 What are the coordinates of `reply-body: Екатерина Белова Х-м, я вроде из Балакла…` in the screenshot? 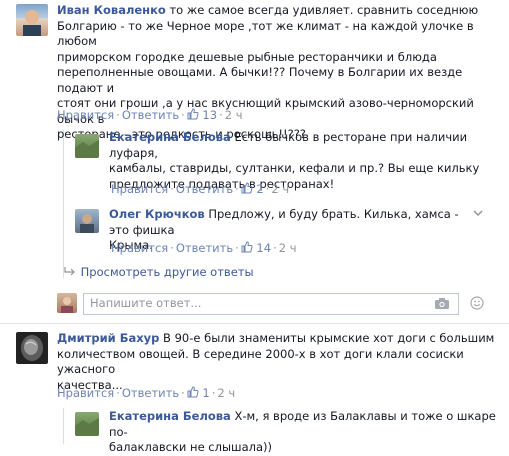 It's located at (304, 432).